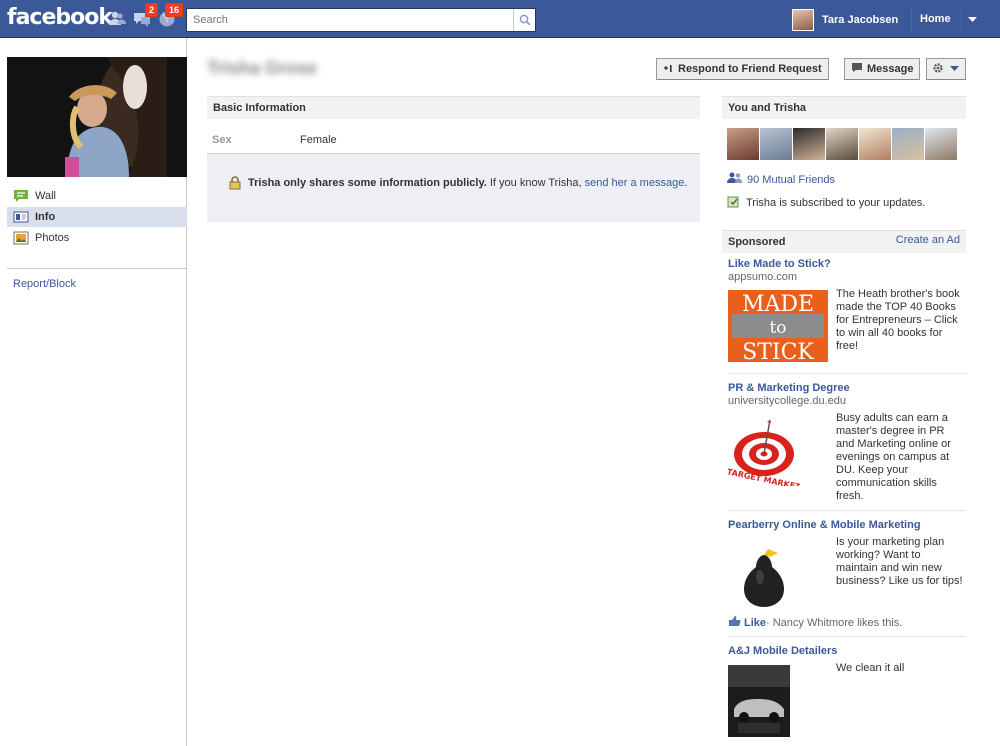  I want to click on basic-information-header: Basic Information, so click(453, 107).